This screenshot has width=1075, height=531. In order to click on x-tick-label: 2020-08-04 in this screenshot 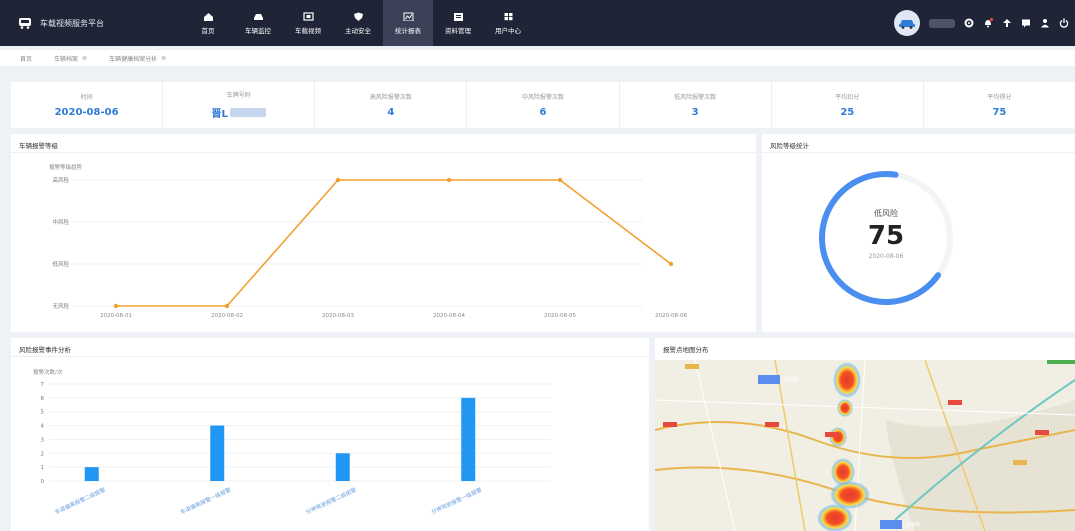, I will do `click(449, 316)`.